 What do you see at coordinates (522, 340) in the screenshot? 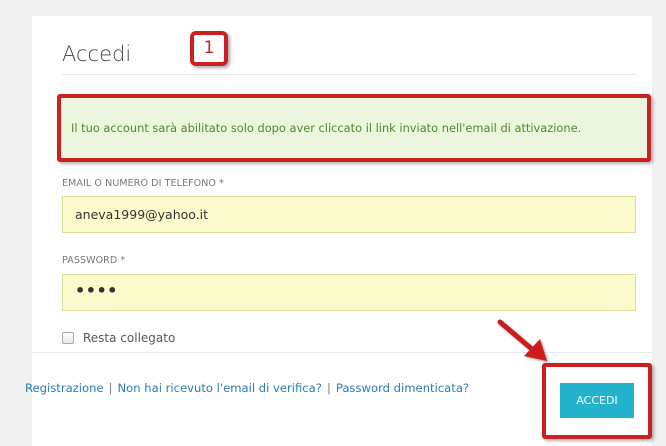
I see `arrow-icon` at bounding box center [522, 340].